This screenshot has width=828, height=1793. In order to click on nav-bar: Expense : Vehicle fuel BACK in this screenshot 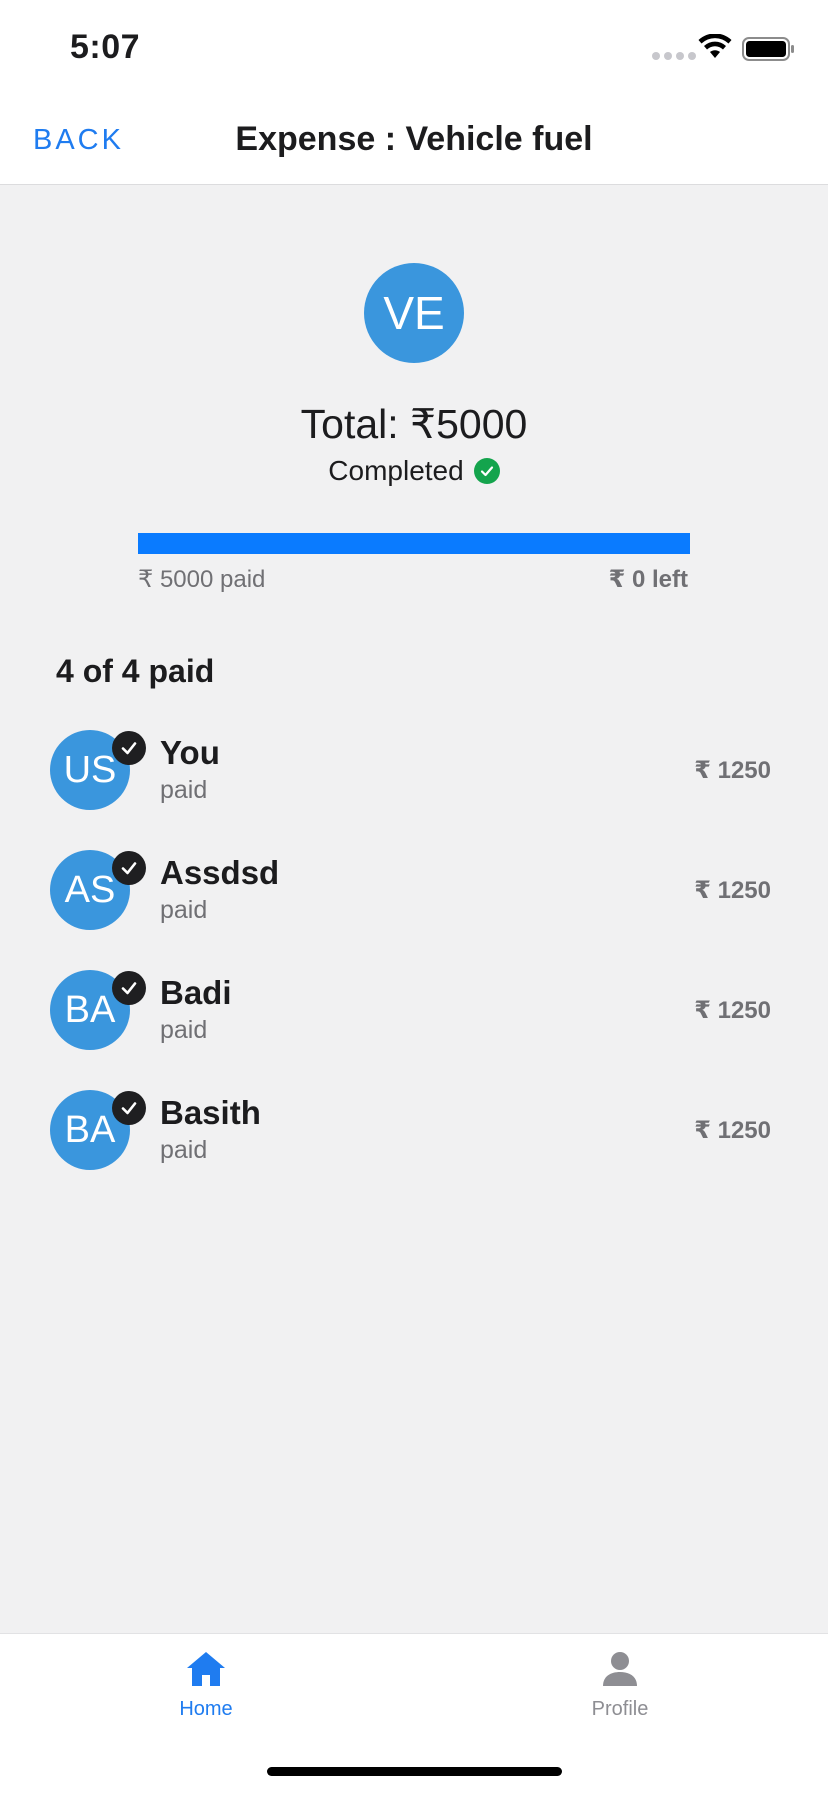, I will do `click(414, 142)`.